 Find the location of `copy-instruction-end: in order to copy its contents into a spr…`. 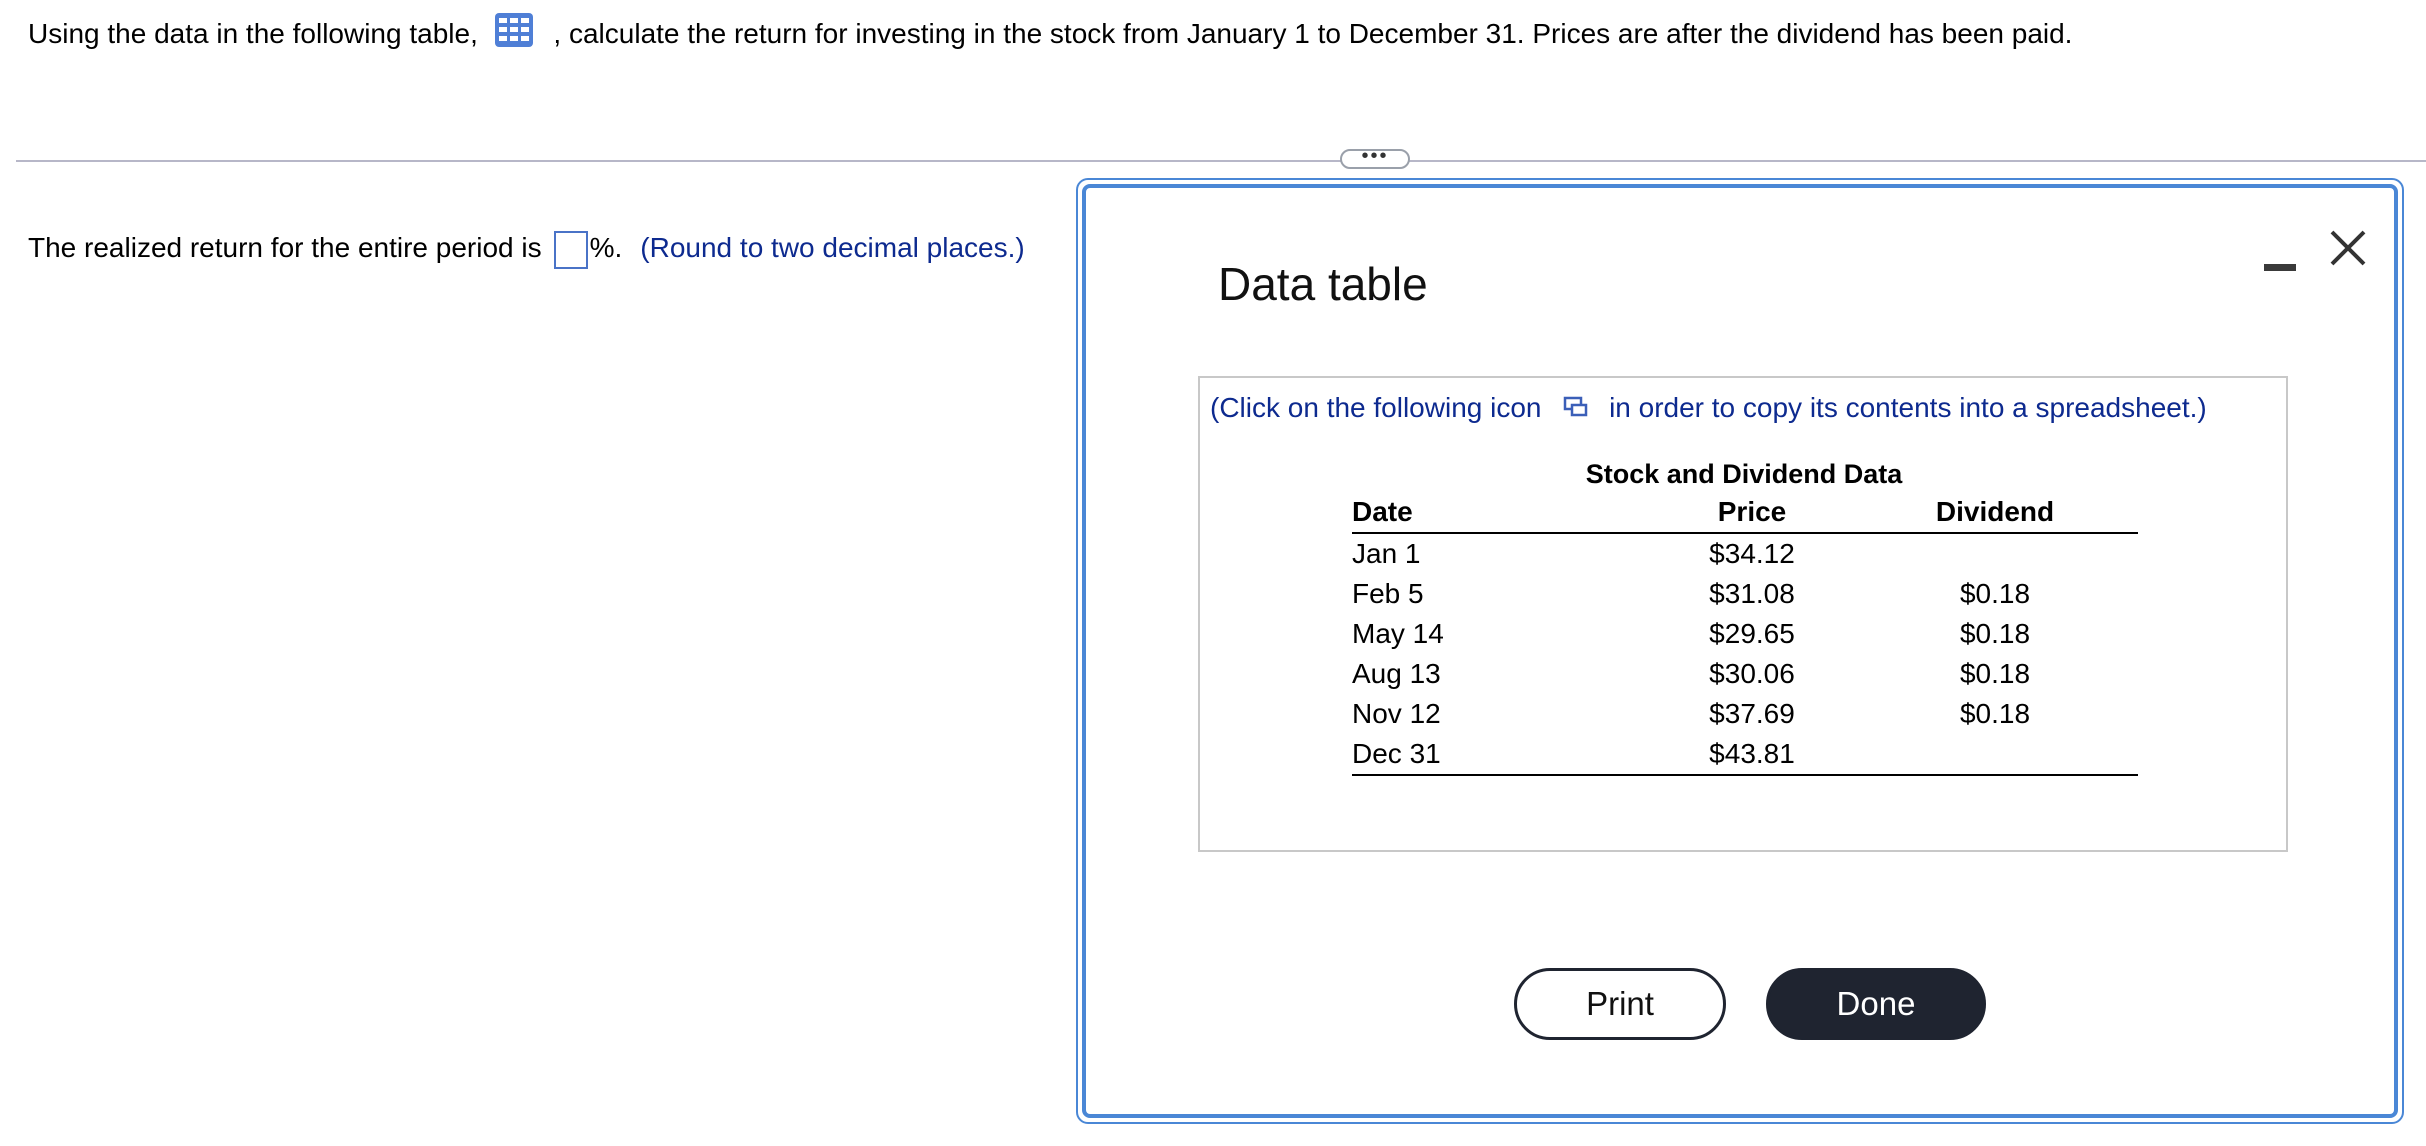

copy-instruction-end: in order to copy its contents into a spr… is located at coordinates (1908, 407).